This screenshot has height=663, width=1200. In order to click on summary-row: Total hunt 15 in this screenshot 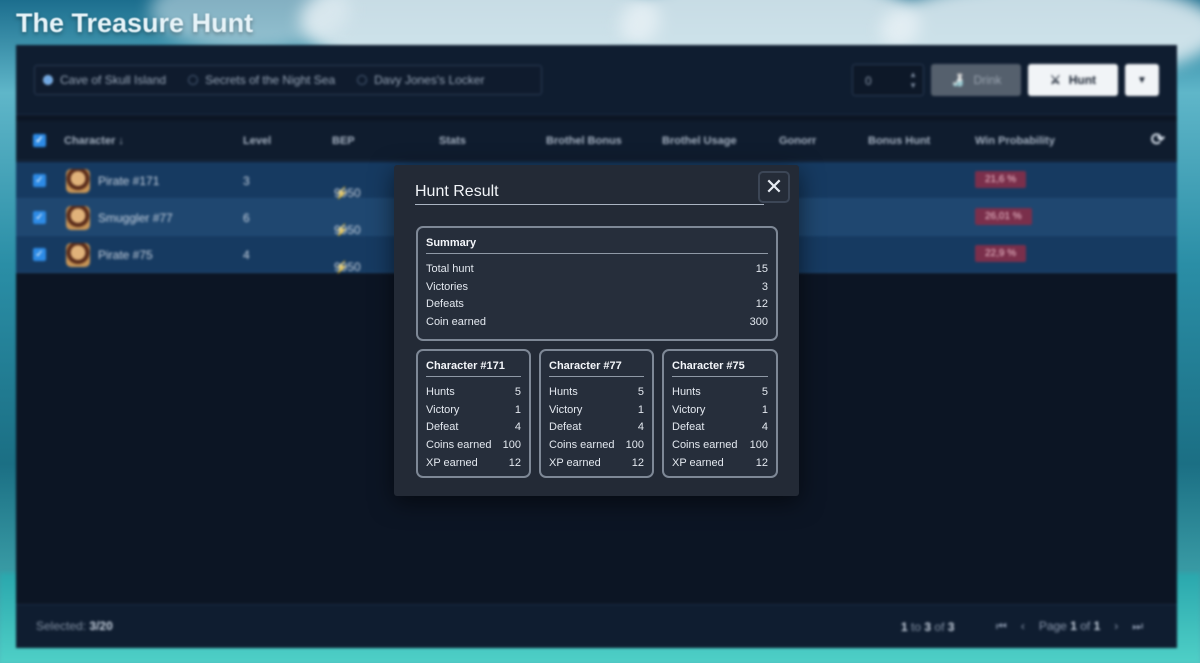, I will do `click(597, 268)`.